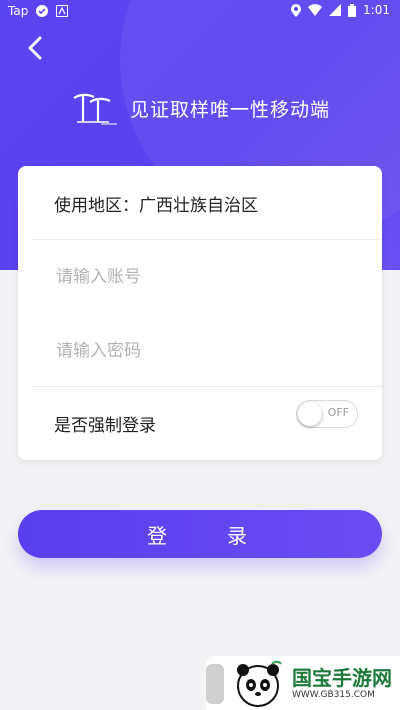 Image resolution: width=400 pixels, height=710 pixels. What do you see at coordinates (36, 48) in the screenshot?
I see `back-arrow-icon` at bounding box center [36, 48].